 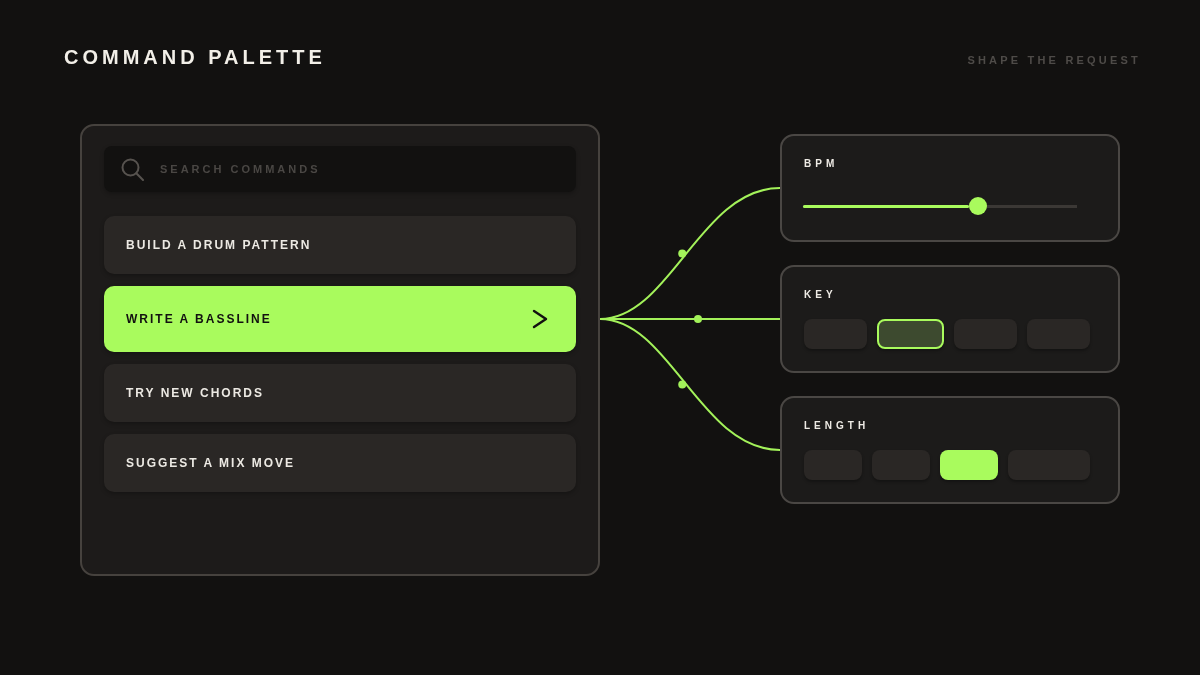 I want to click on slider-thumb, so click(x=978, y=206).